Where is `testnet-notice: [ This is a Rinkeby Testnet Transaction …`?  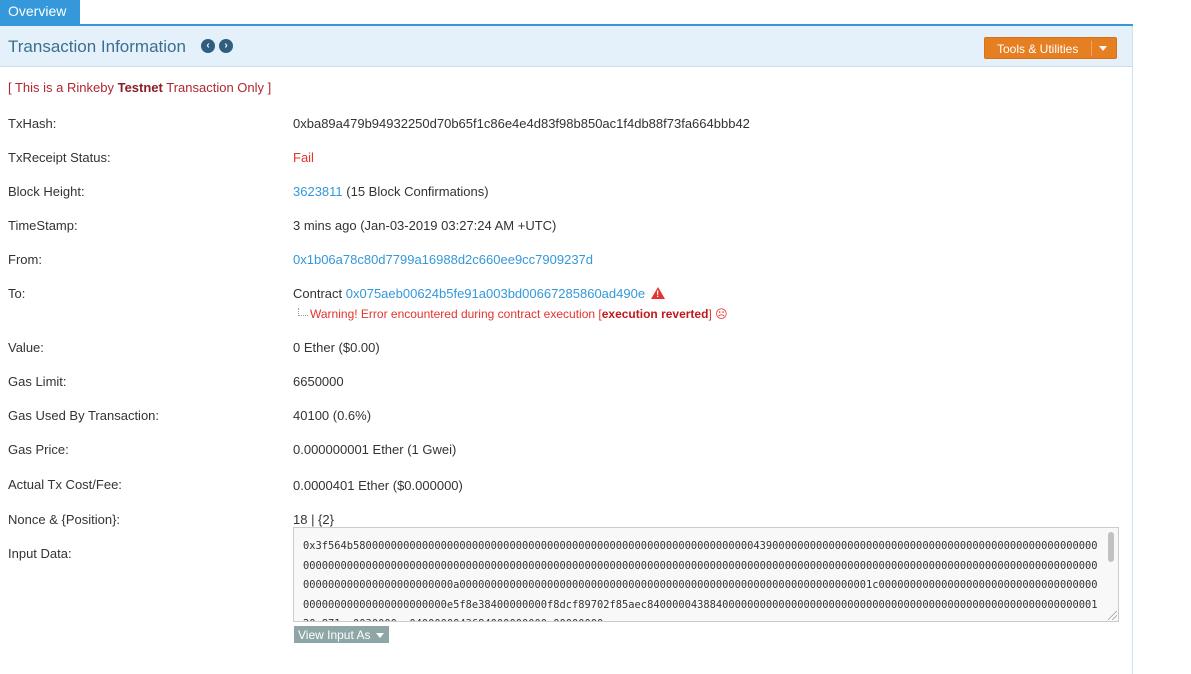
testnet-notice: [ This is a Rinkeby Testnet Transaction … is located at coordinates (139, 87).